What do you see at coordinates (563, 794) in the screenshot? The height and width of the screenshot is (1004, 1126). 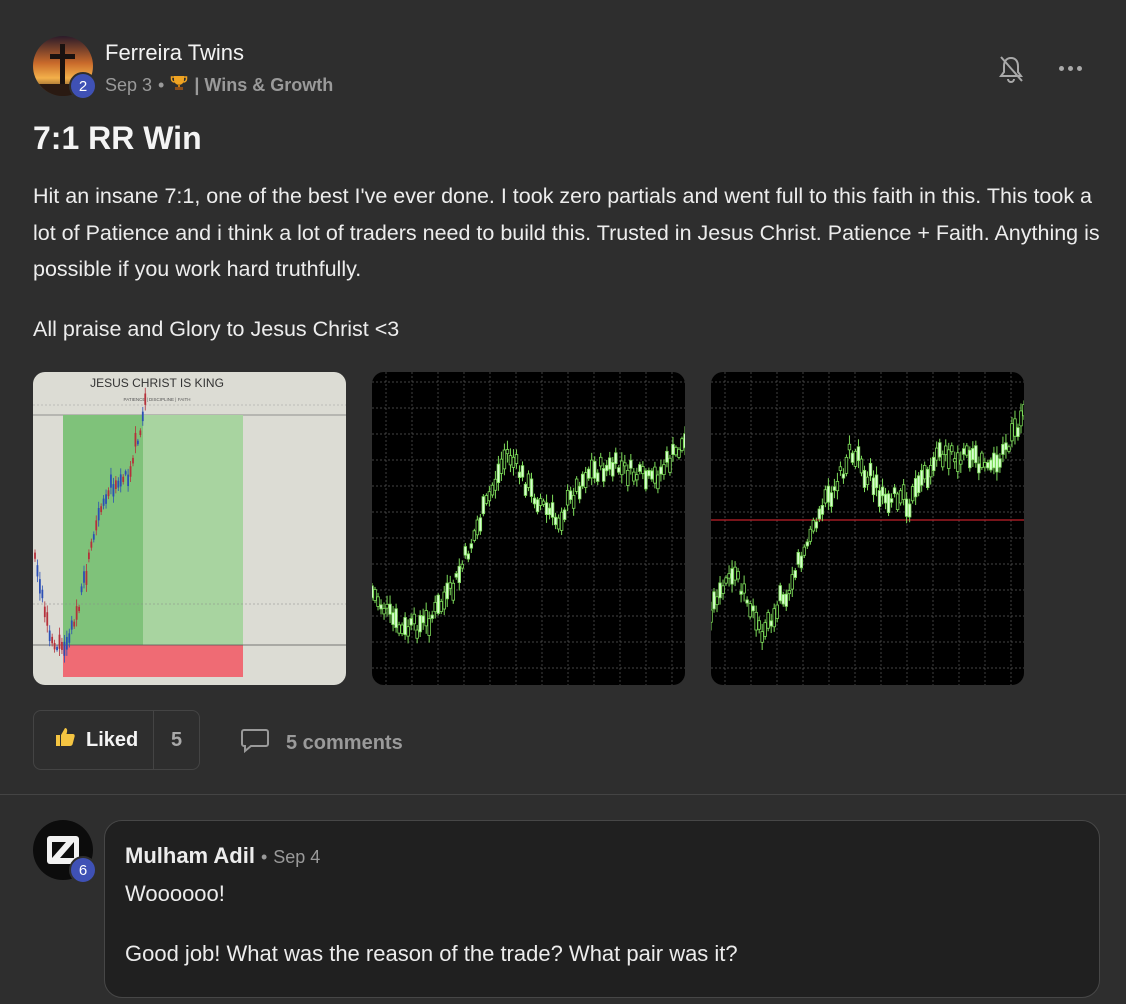 I see `divider` at bounding box center [563, 794].